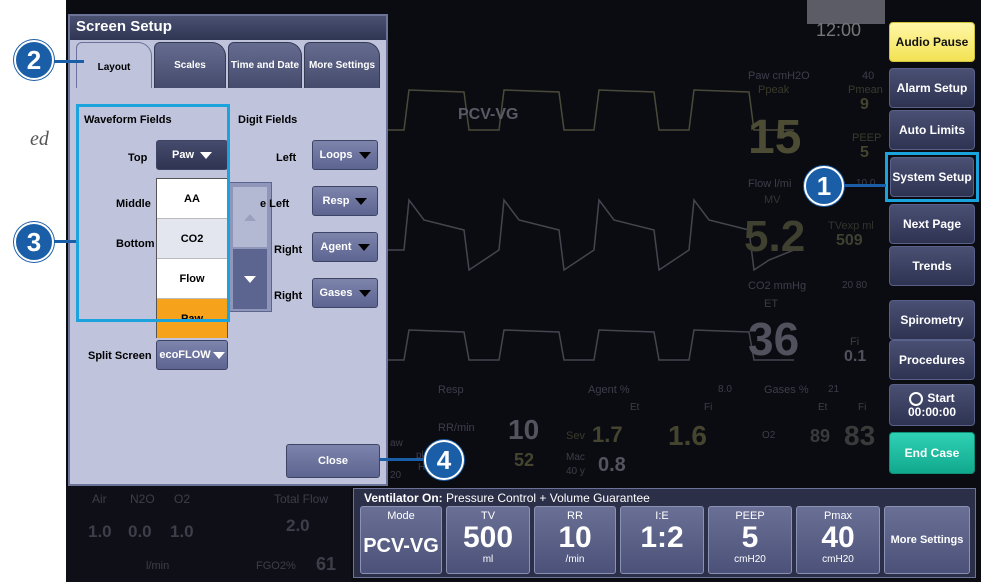 The width and height of the screenshot is (981, 582). I want to click on o2-flow-value: 1.0, so click(182, 531).